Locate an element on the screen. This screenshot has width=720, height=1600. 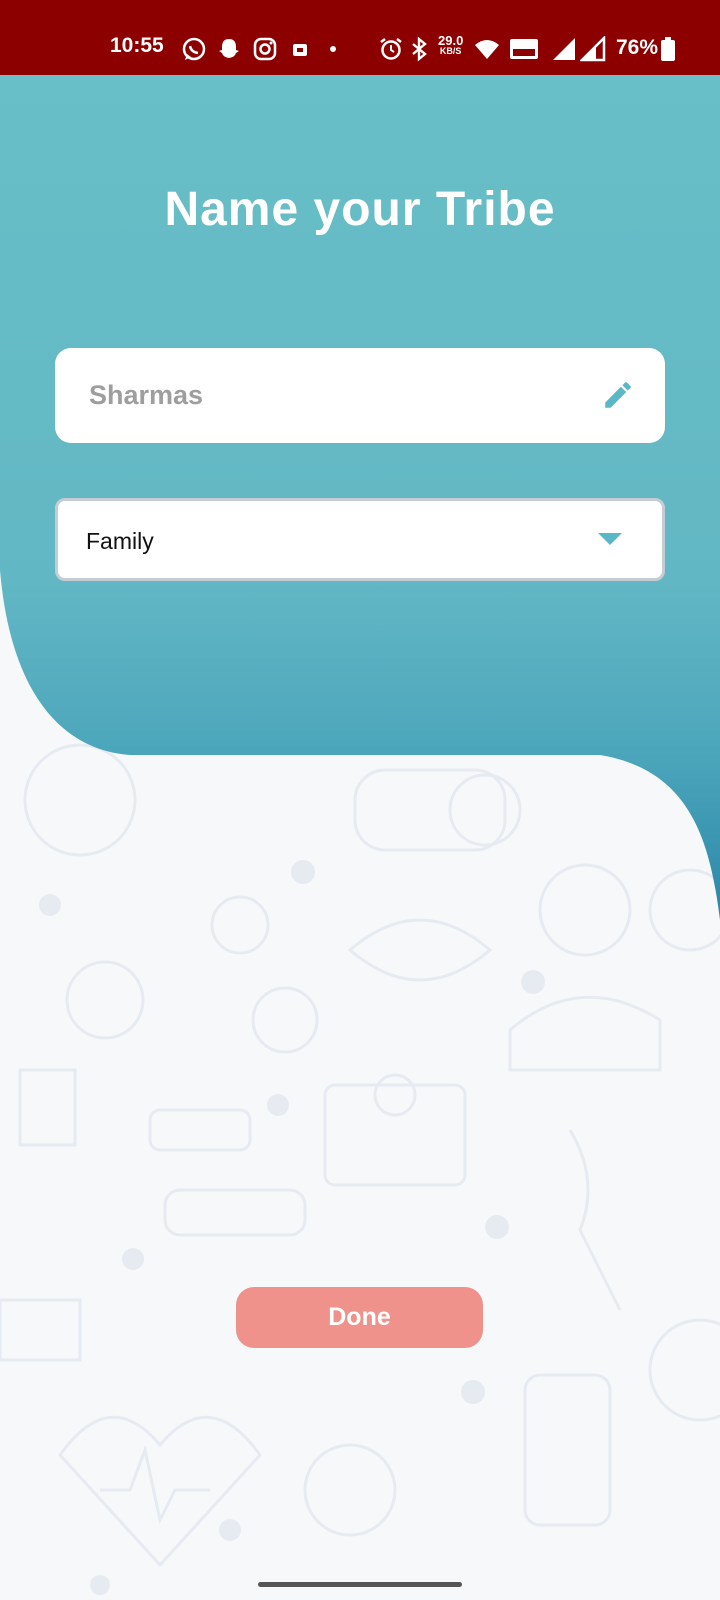
status-time: 10:55 is located at coordinates (137, 45).